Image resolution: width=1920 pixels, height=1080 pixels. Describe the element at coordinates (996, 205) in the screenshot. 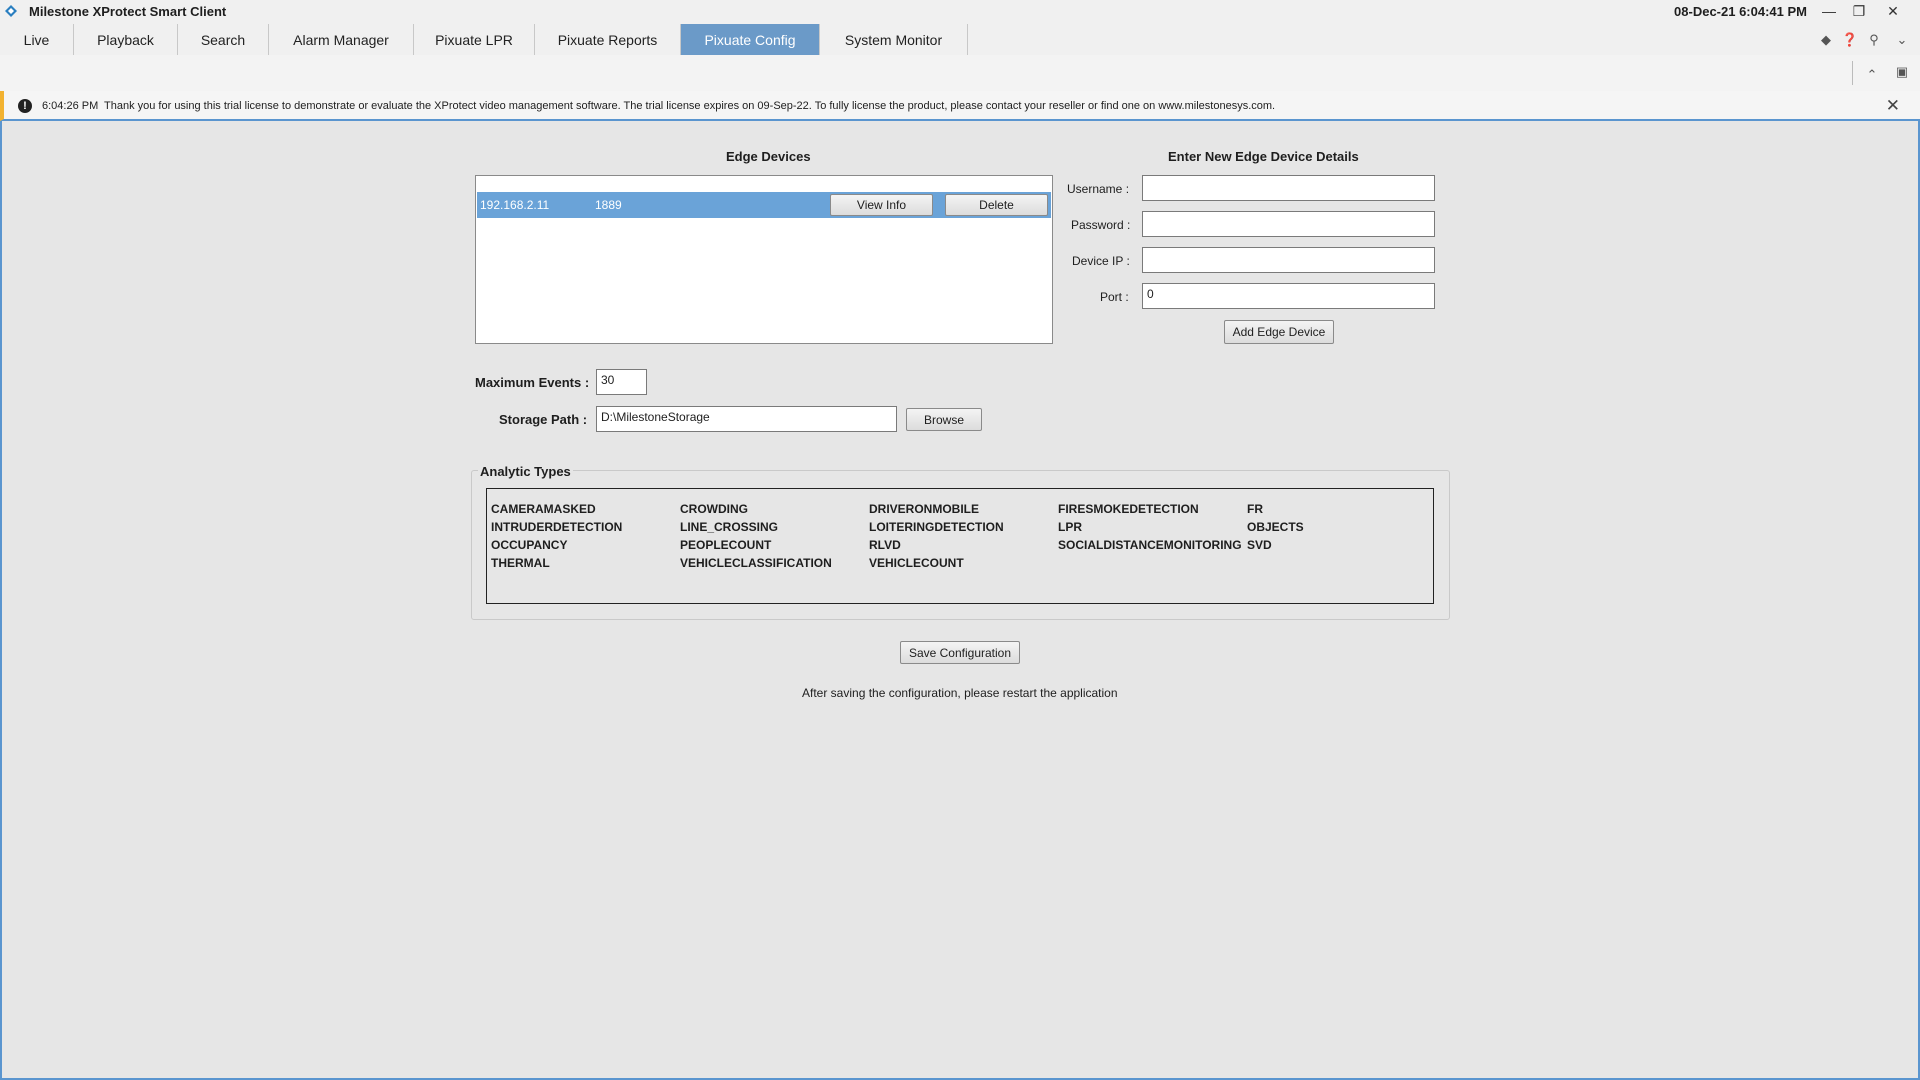

I see `delete-button: Delete` at that location.